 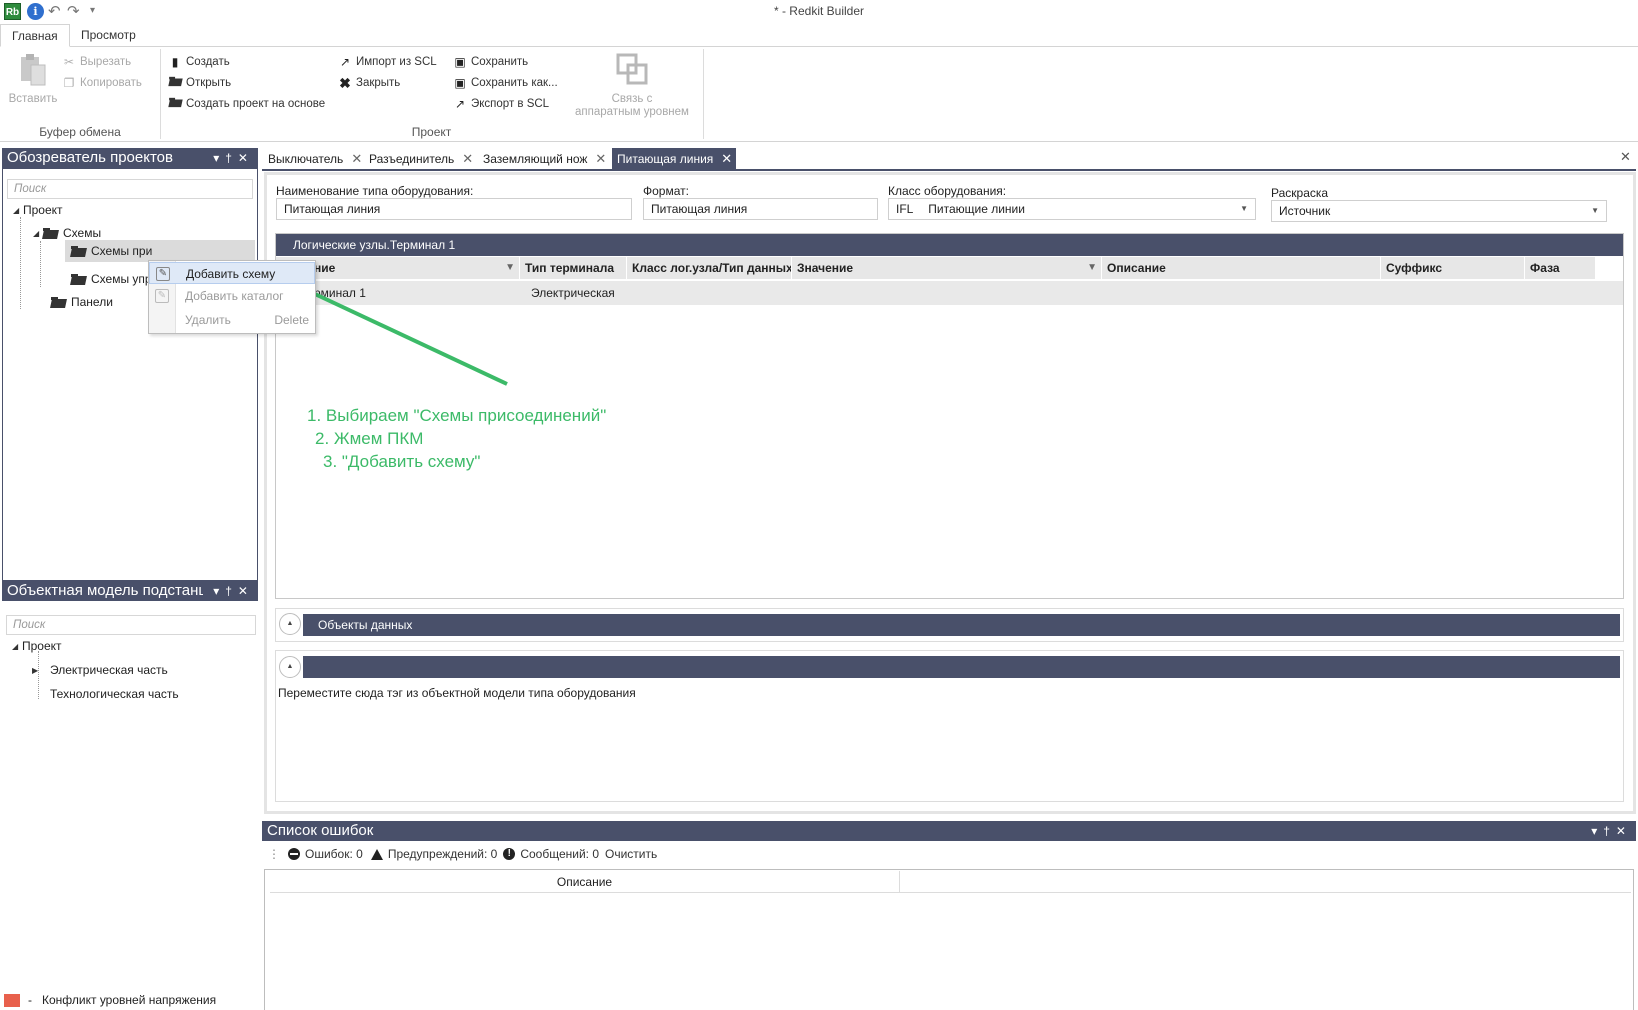 I want to click on new-file-icon: ▮, so click(x=175, y=62).